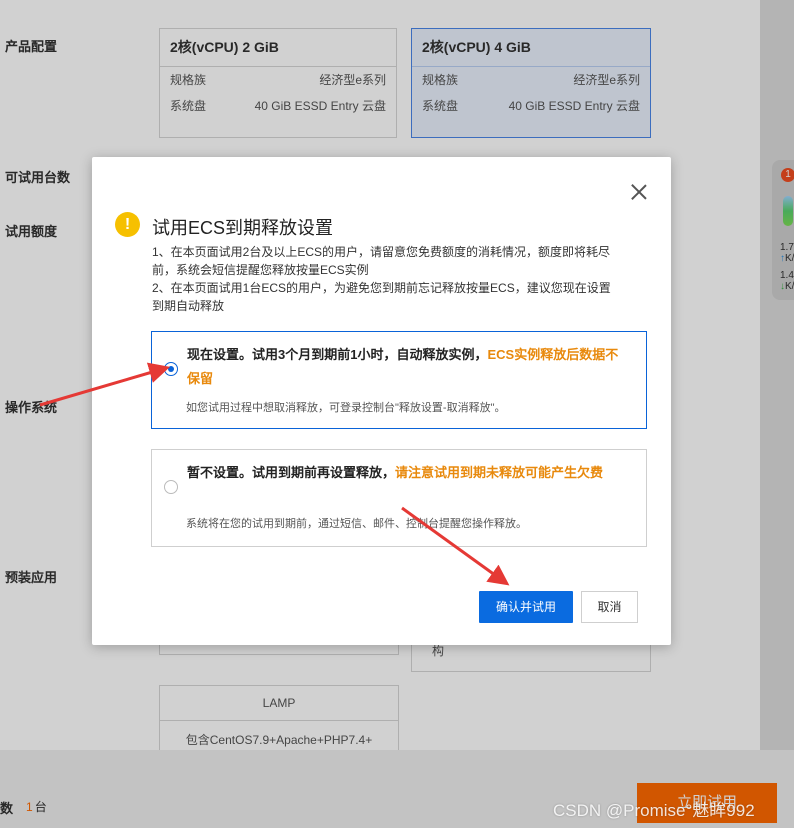 The height and width of the screenshot is (828, 794). I want to click on dialog-title: 试用ECS到期释放设置, so click(243, 228).